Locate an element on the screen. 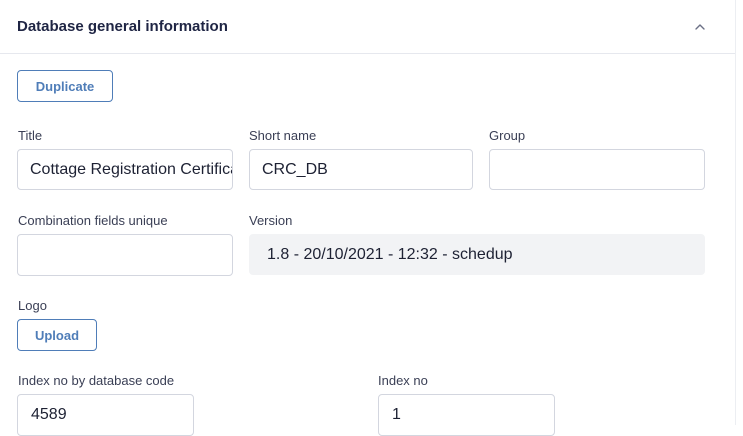  title-field: Cottage Registration Certificate is located at coordinates (125, 169).